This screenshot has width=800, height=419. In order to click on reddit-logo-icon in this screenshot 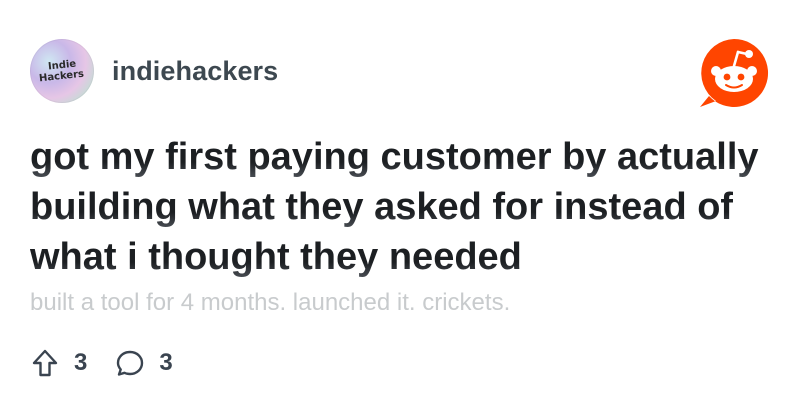, I will do `click(734, 72)`.